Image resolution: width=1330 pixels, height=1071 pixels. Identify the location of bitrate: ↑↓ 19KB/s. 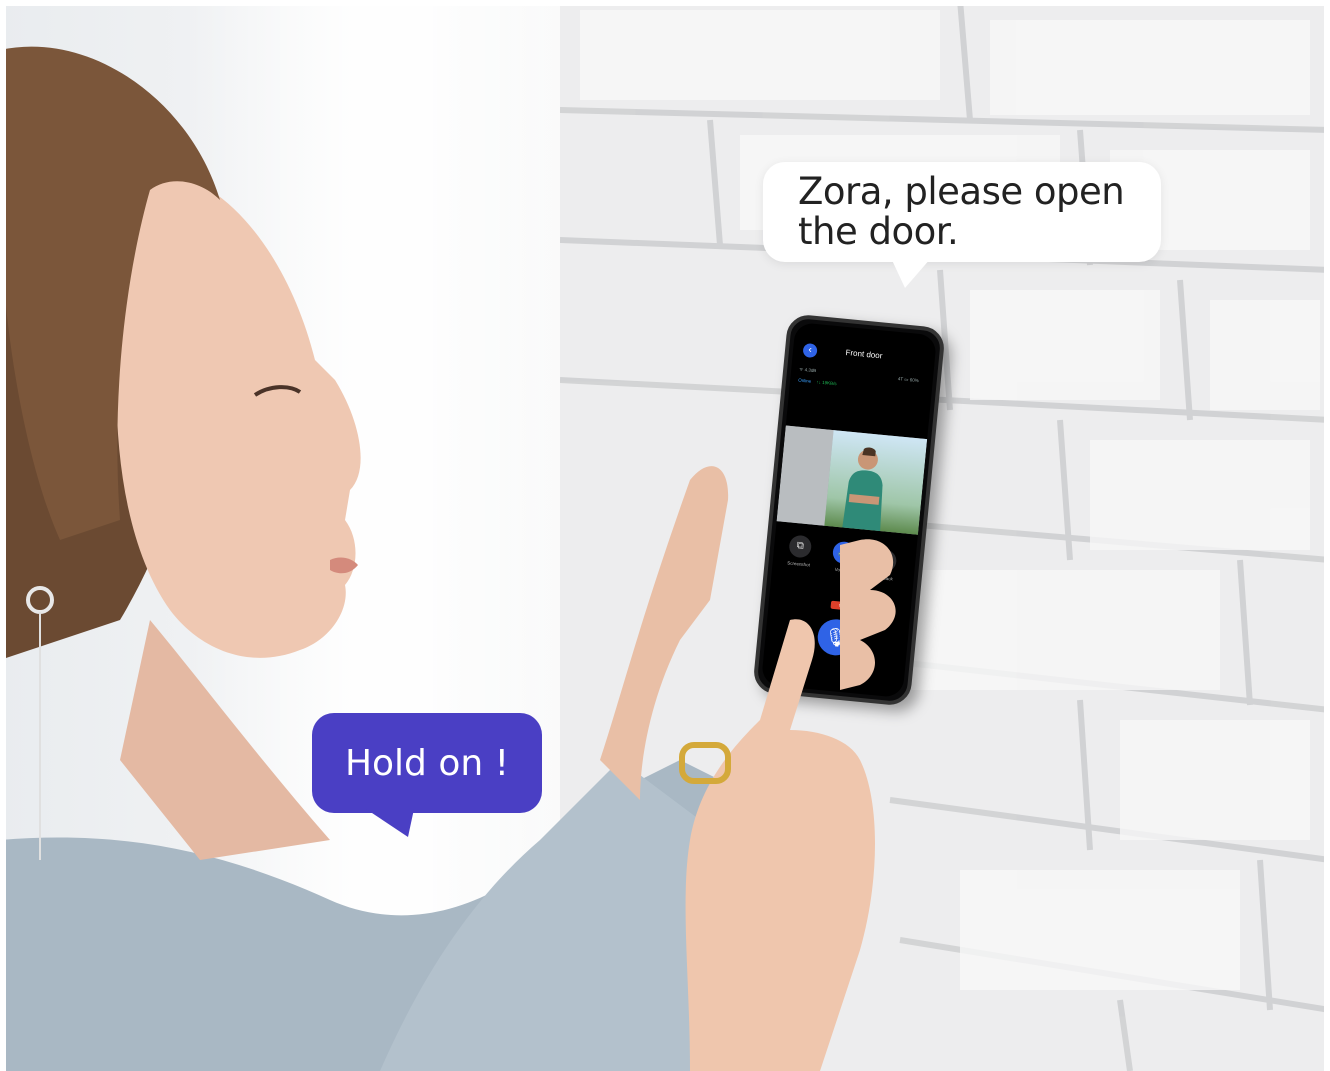
(826, 383).